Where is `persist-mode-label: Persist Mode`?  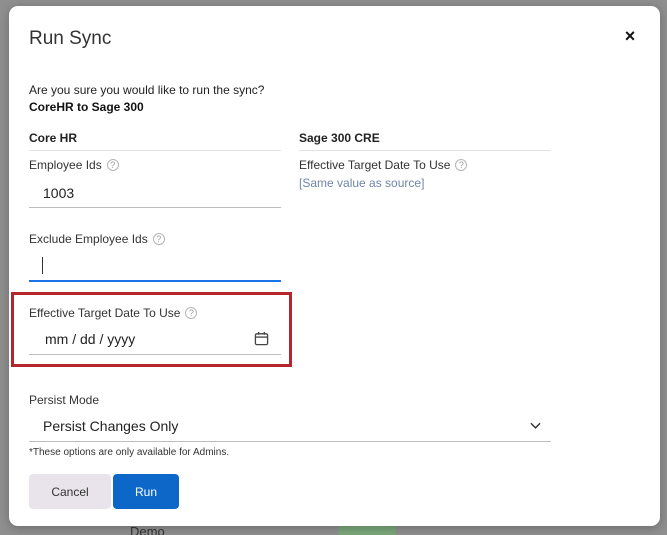 persist-mode-label: Persist Mode is located at coordinates (64, 400).